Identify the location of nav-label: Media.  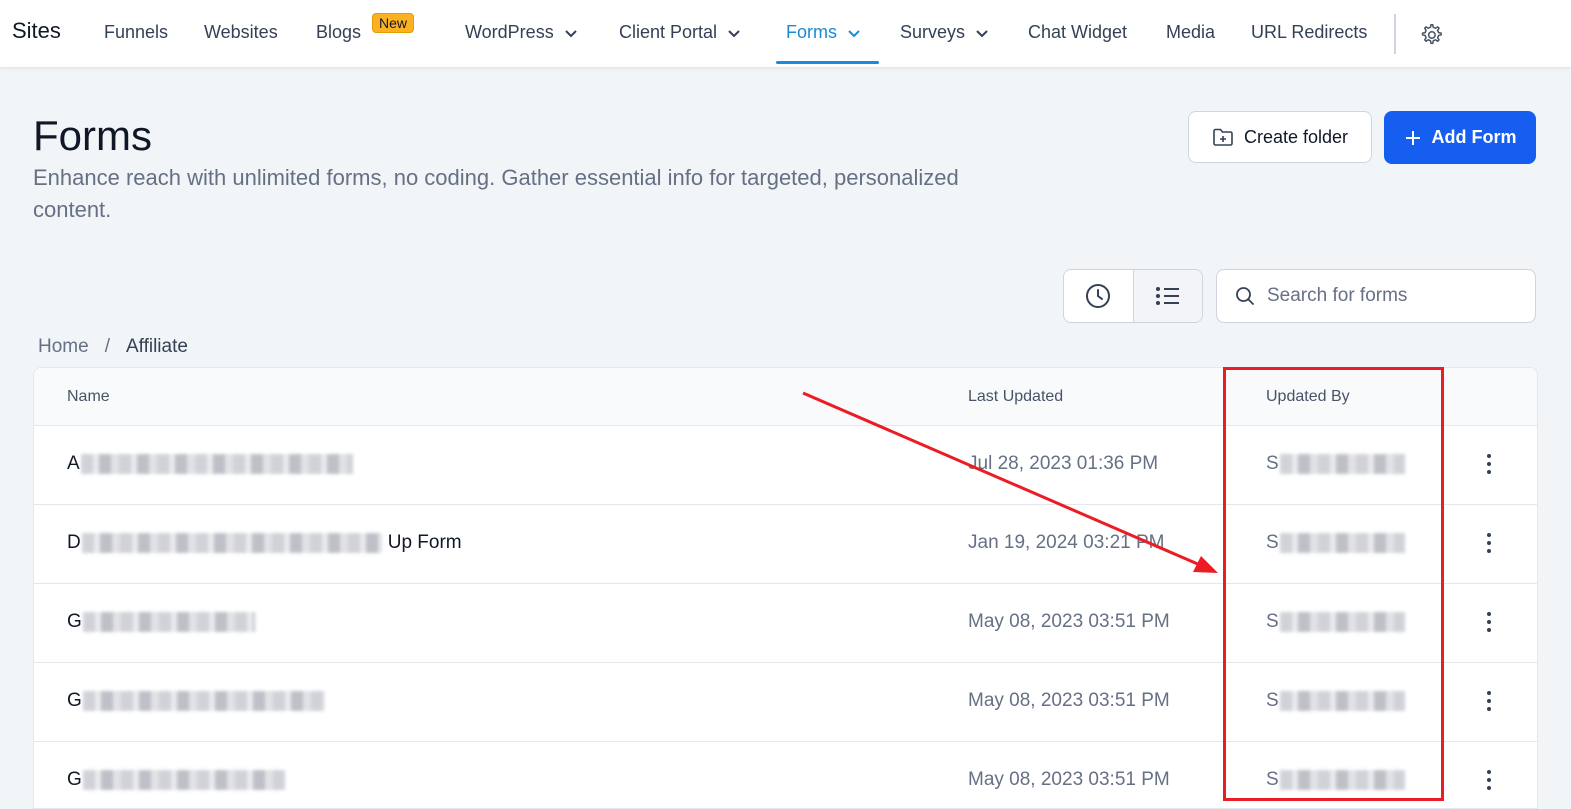
(1191, 32).